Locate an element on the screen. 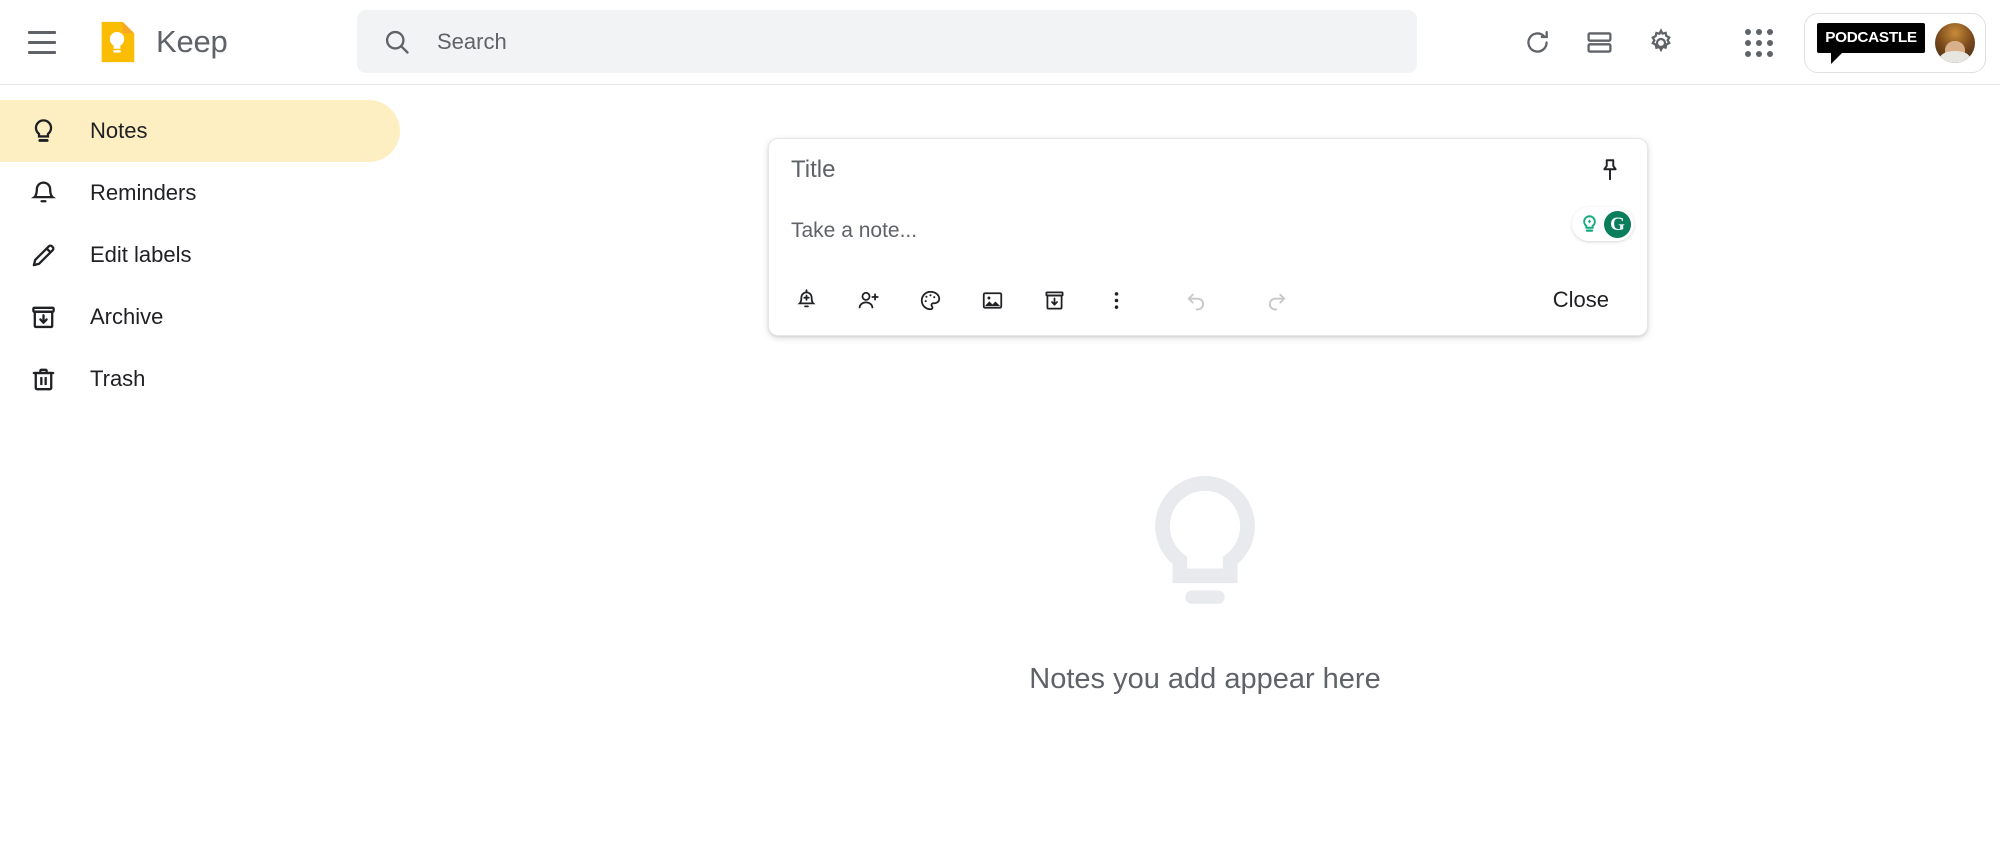  podcastle-brand-label: PODCASTLE is located at coordinates (1871, 37).